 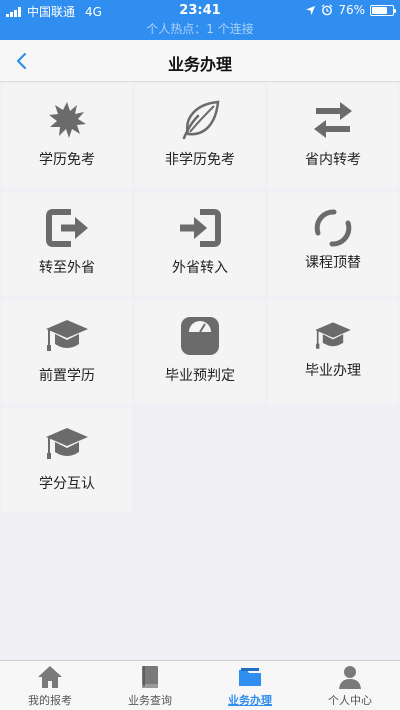 I want to click on nav-bar: 业务办理, so click(x=200, y=61).